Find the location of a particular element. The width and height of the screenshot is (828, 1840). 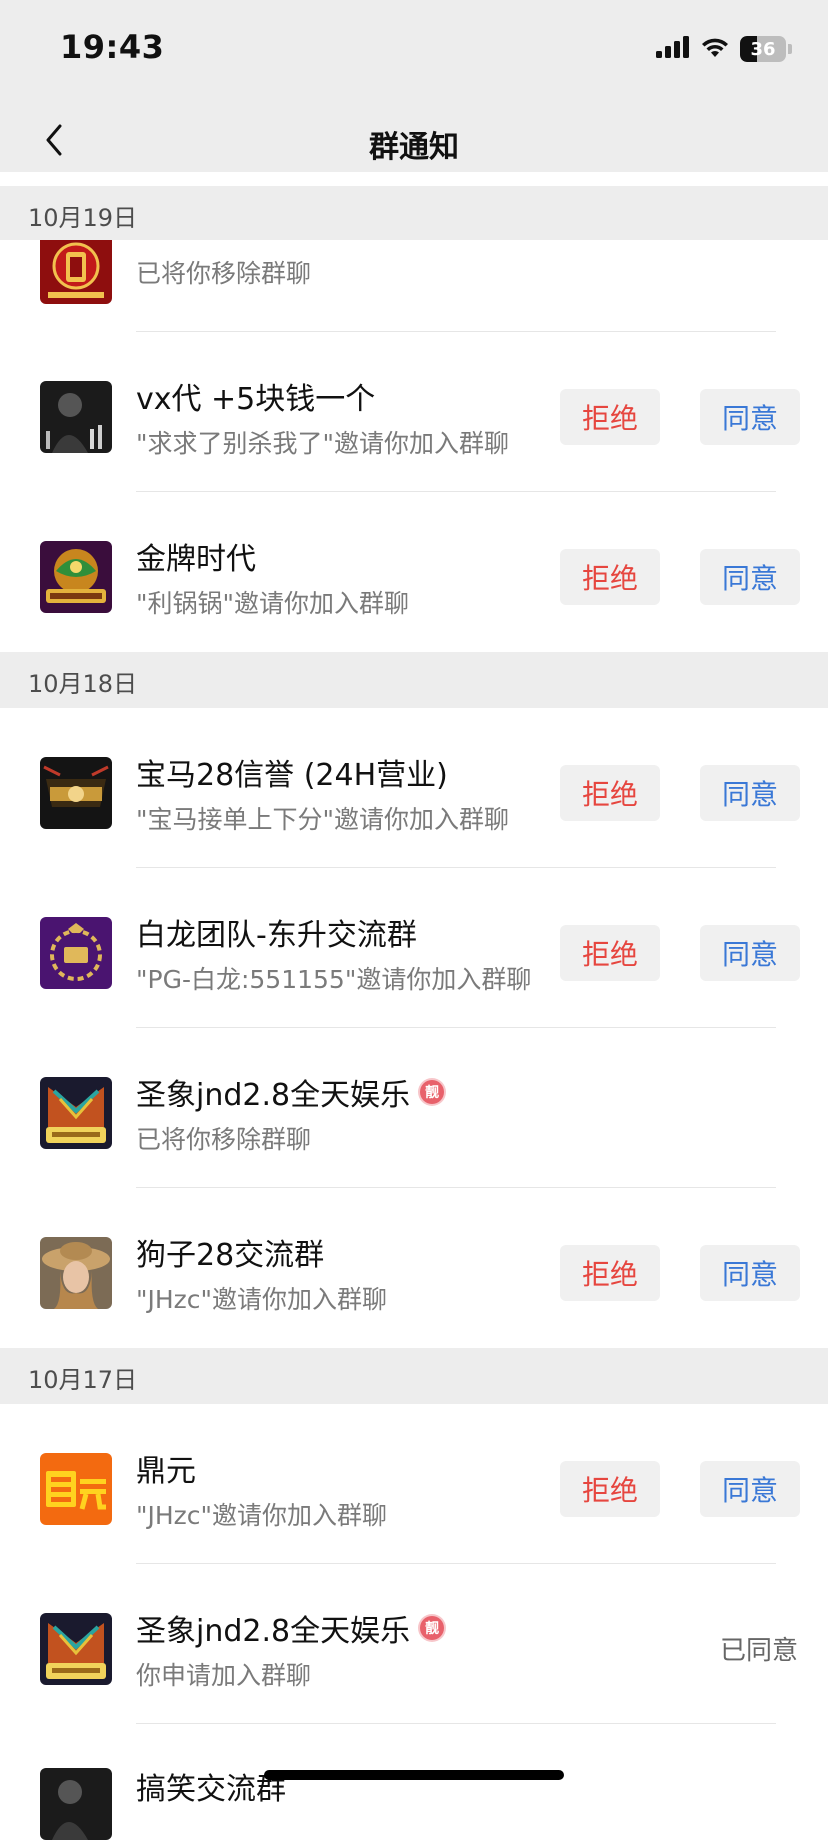

group-name: 鼎元 is located at coordinates (166, 1471).